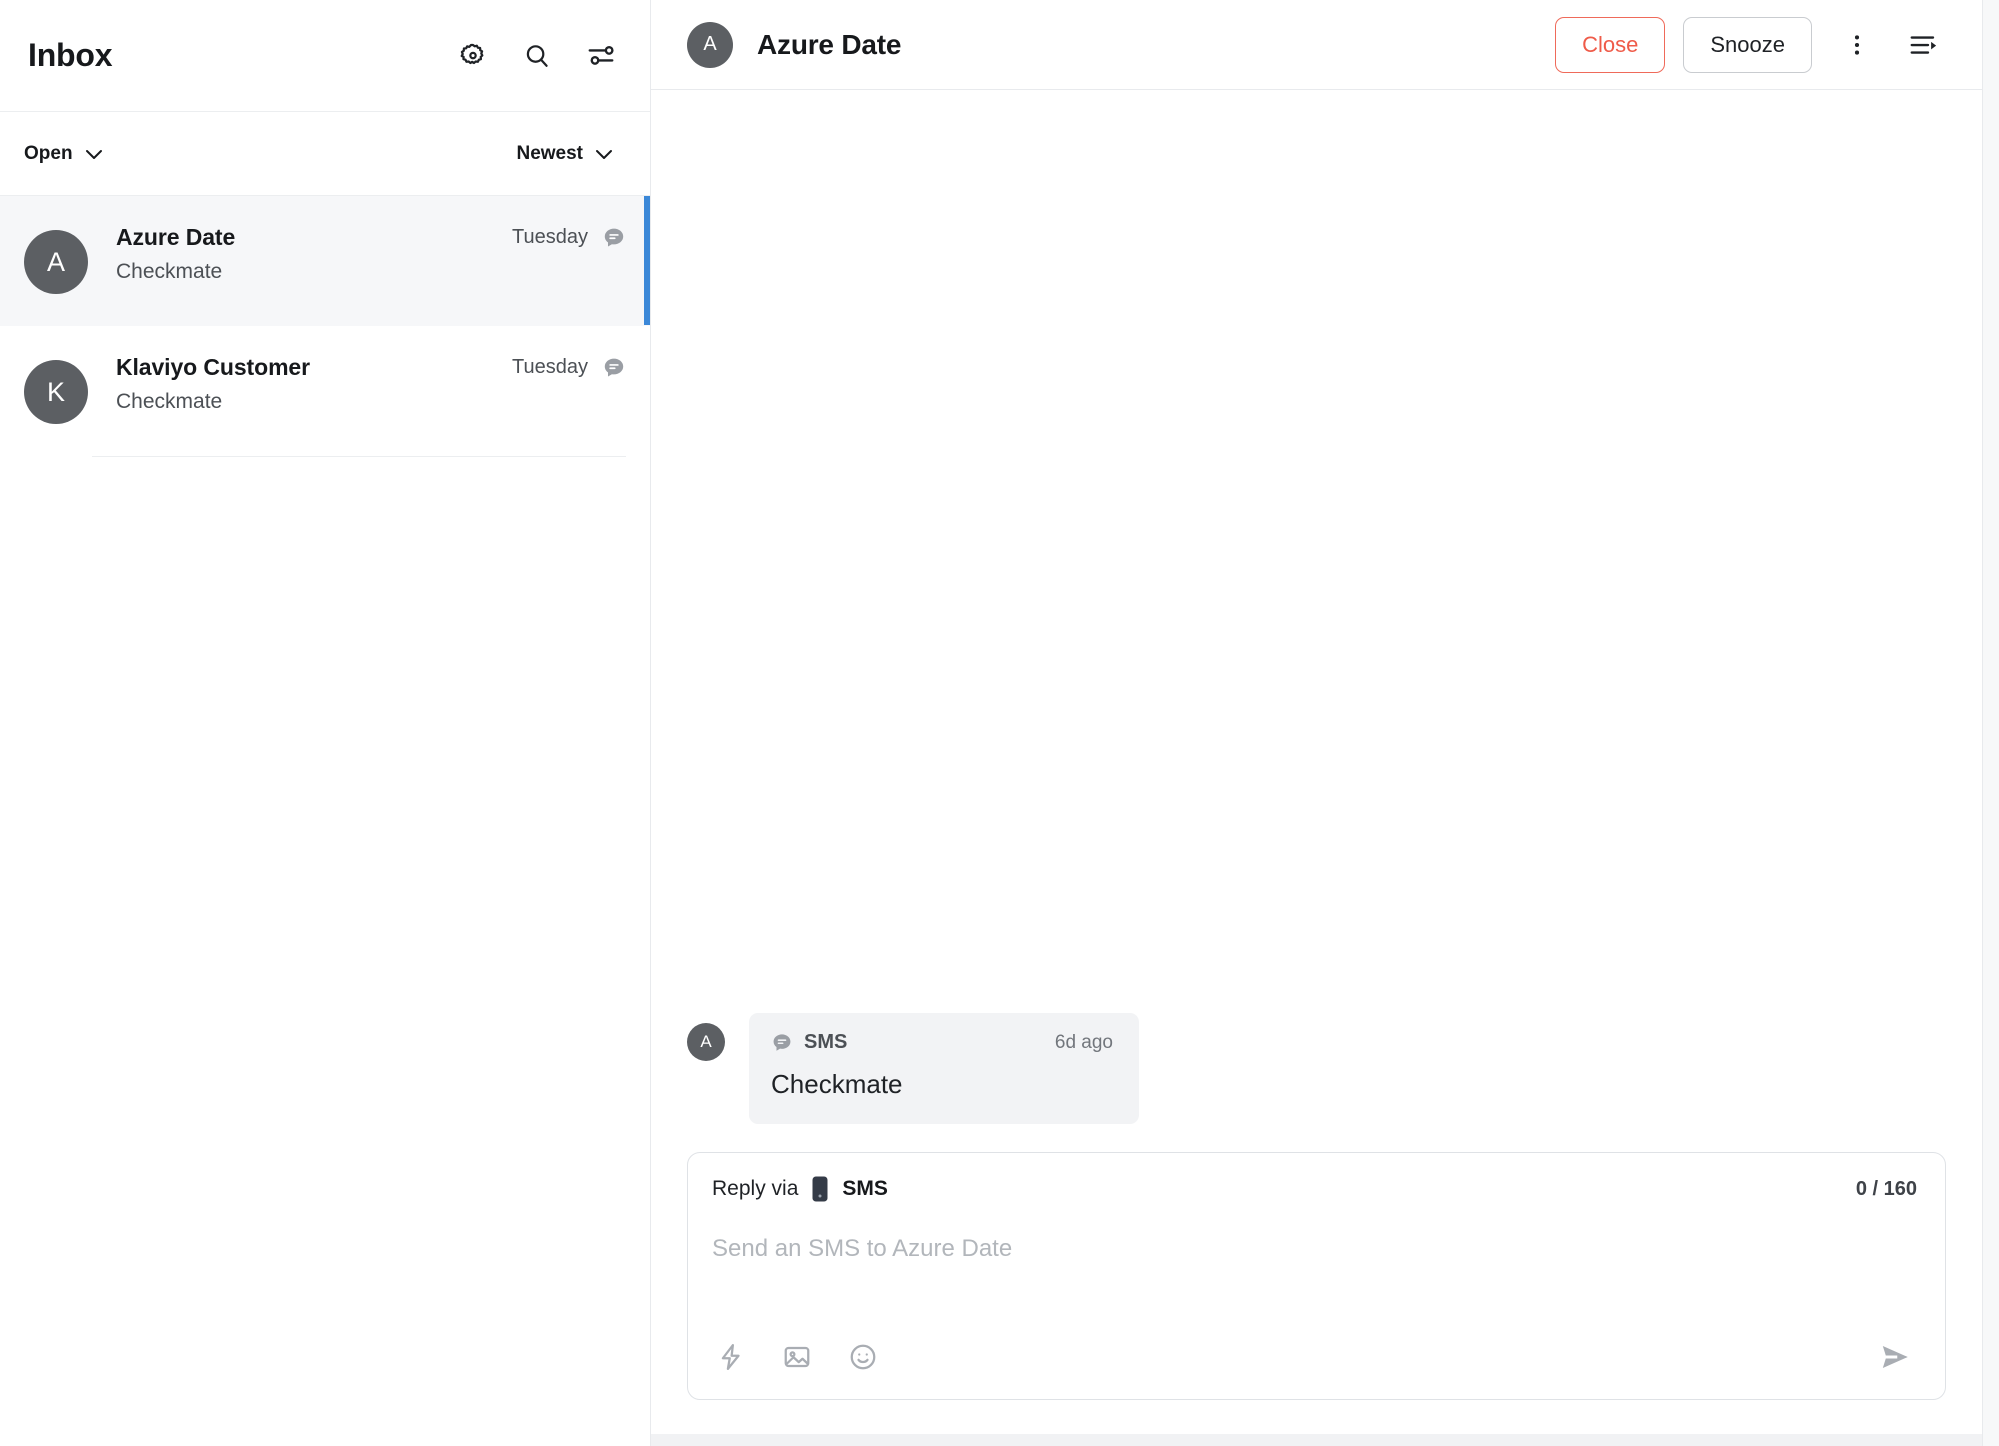  Describe the element at coordinates (826, 1042) in the screenshot. I see `message-channel-label: SMS` at that location.